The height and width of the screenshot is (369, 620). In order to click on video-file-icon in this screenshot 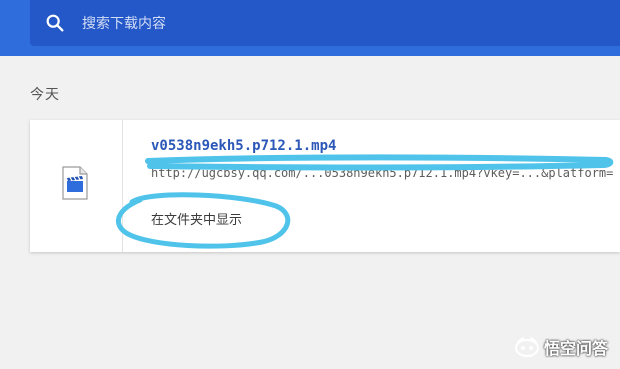, I will do `click(75, 183)`.